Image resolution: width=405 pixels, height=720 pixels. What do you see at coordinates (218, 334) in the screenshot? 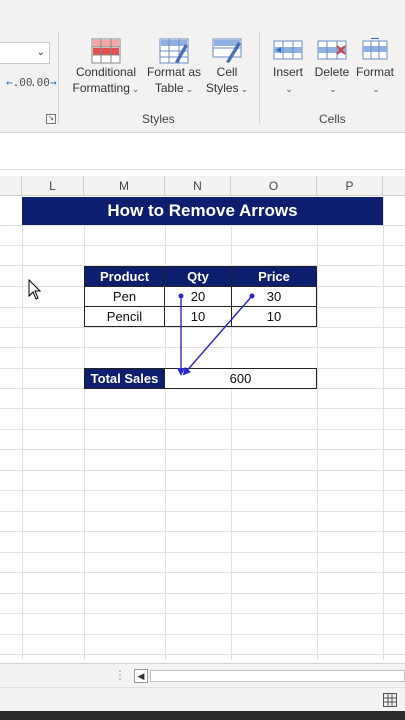
I see `arrow-price-to-total` at bounding box center [218, 334].